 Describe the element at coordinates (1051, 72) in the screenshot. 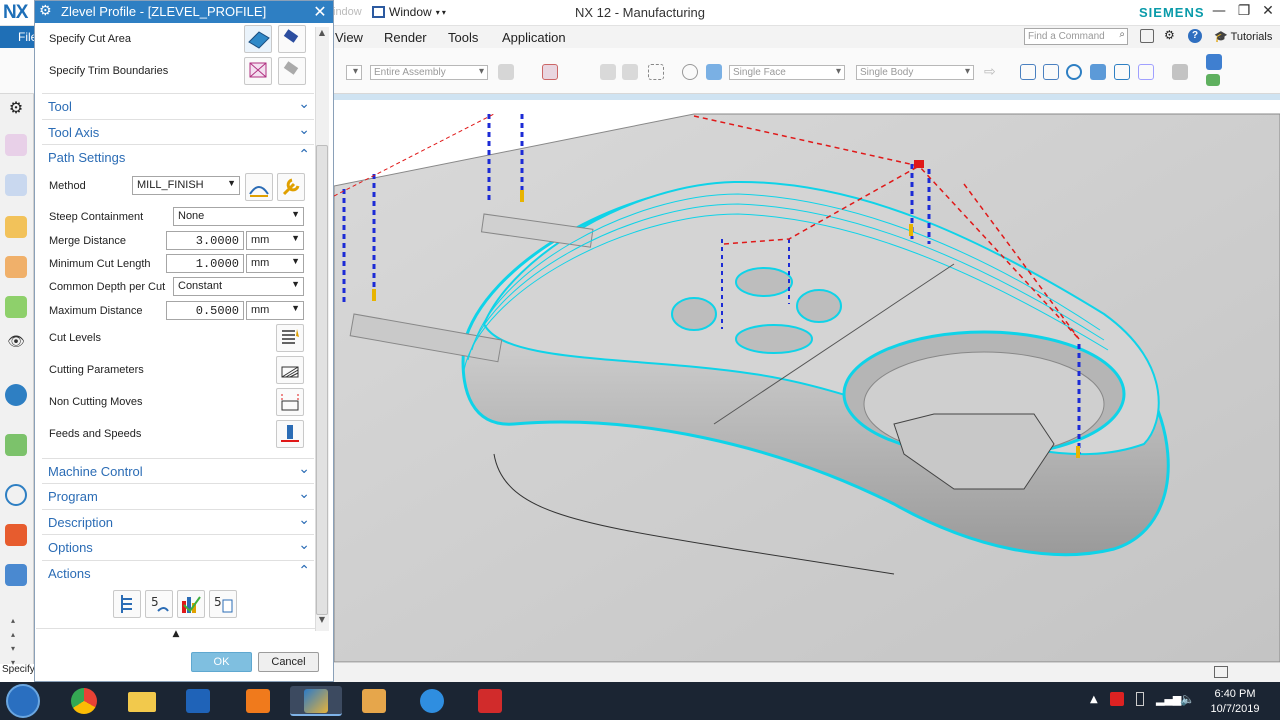

I see `zoom-icon` at that location.